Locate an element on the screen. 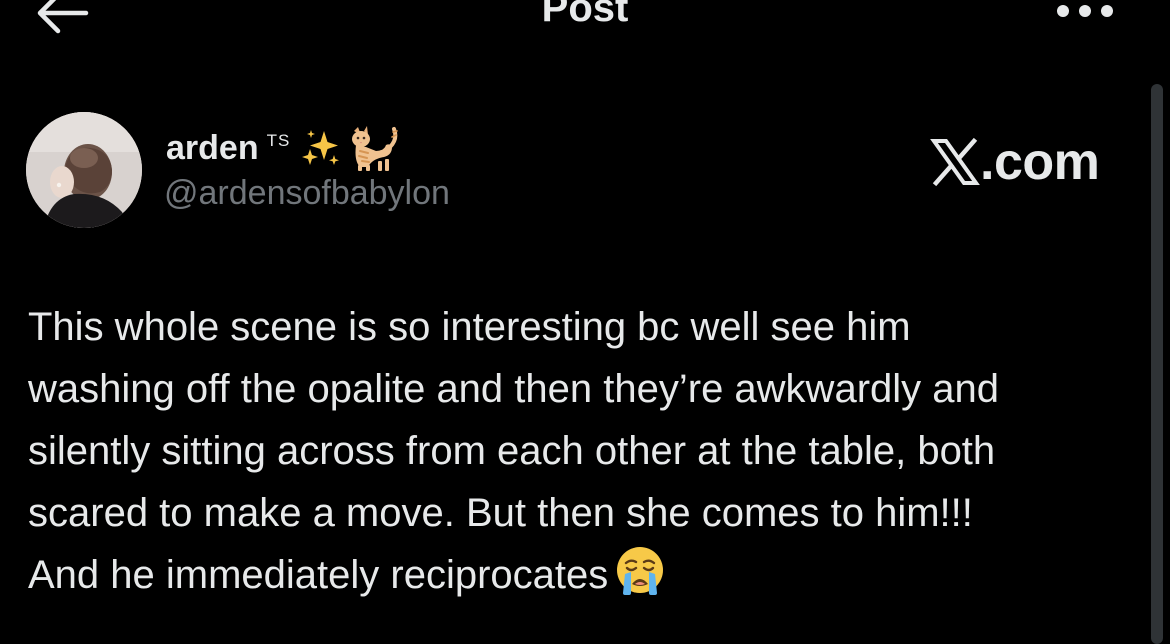 This screenshot has height=644, width=1170. more-options-button is located at coordinates (1085, 13).